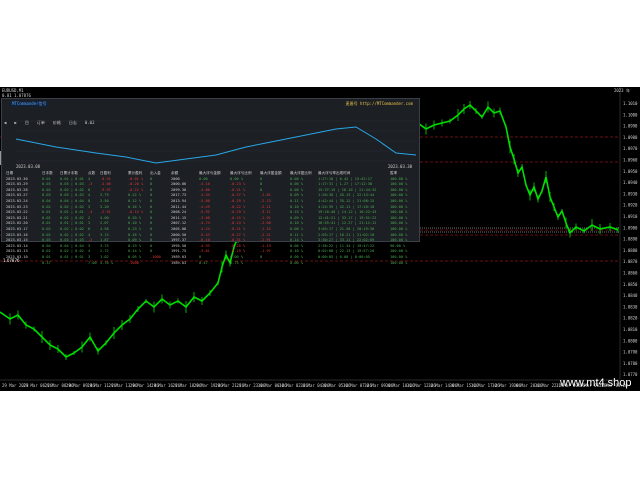 The image size is (640, 480). I want to click on price-axis-label: 1.1000, so click(630, 114).